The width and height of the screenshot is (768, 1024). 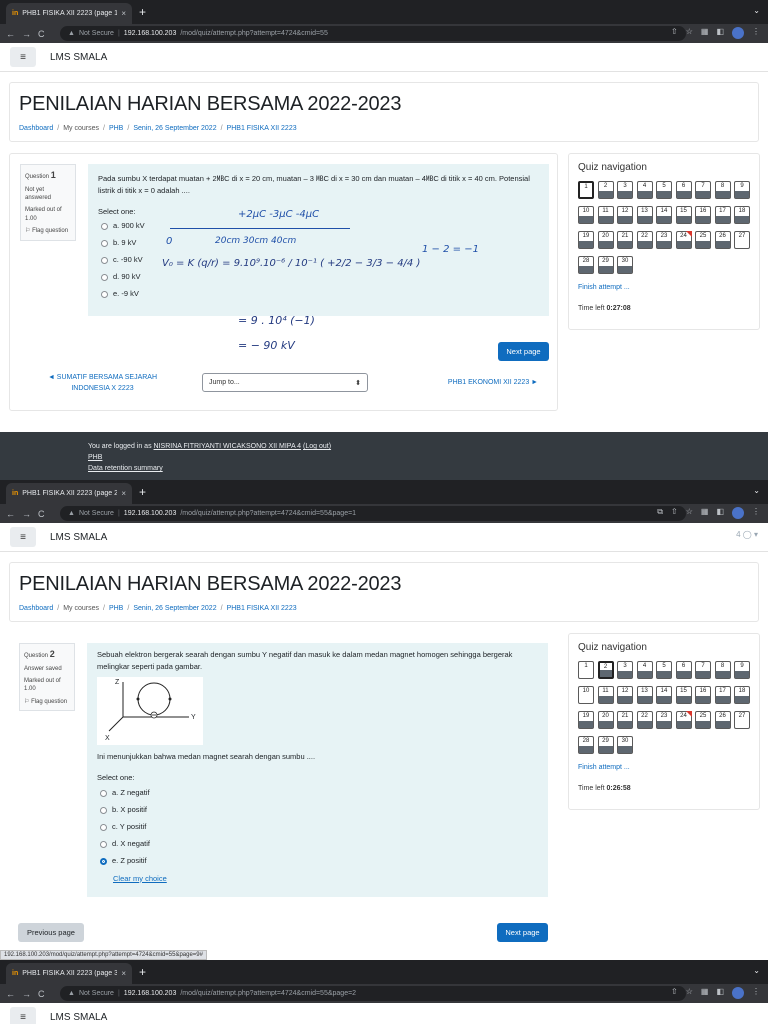 I want to click on quiz-nav-button: 16, so click(x=703, y=215).